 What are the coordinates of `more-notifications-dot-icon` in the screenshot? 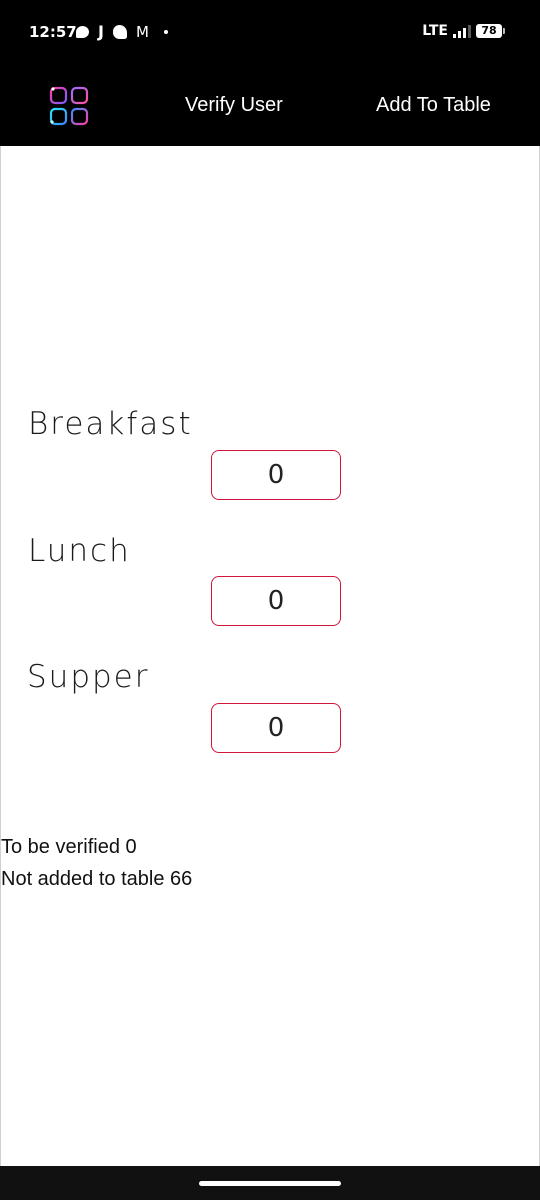 It's located at (165, 31).